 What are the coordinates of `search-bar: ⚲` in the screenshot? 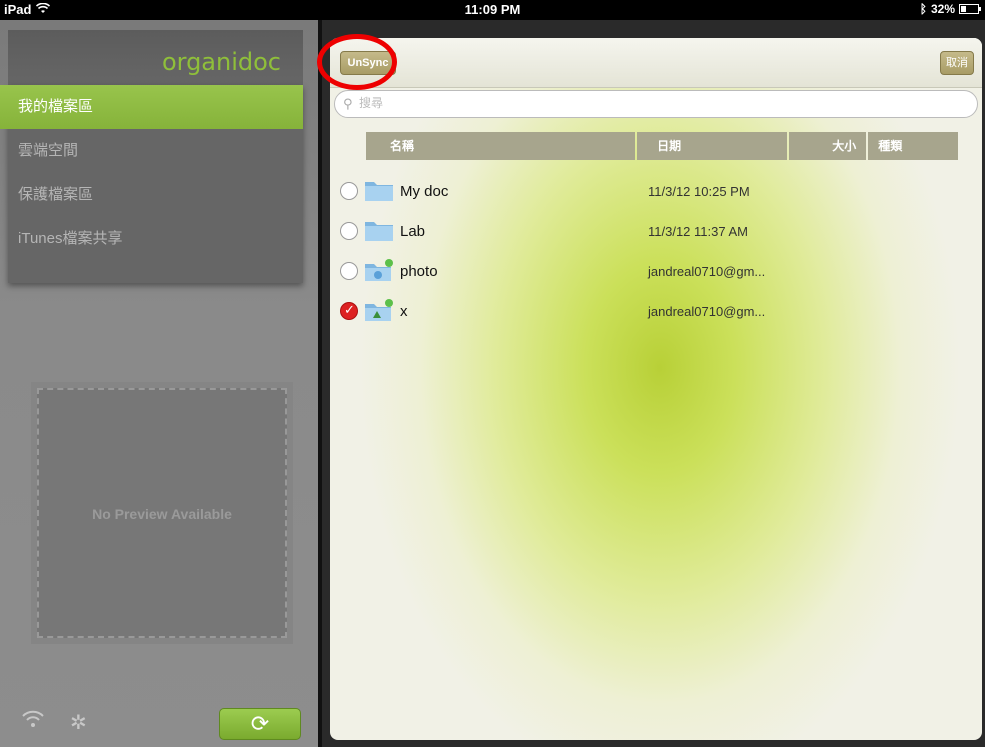 It's located at (656, 104).